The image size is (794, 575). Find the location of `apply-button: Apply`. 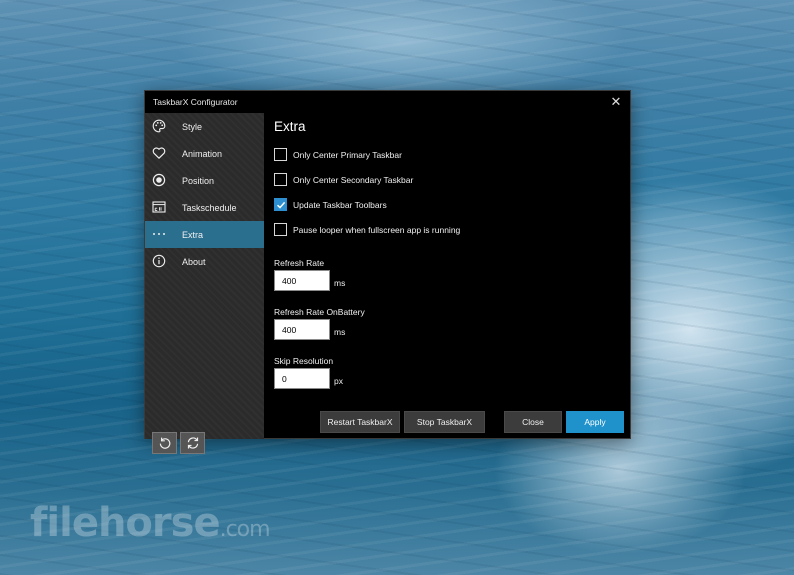

apply-button: Apply is located at coordinates (595, 422).